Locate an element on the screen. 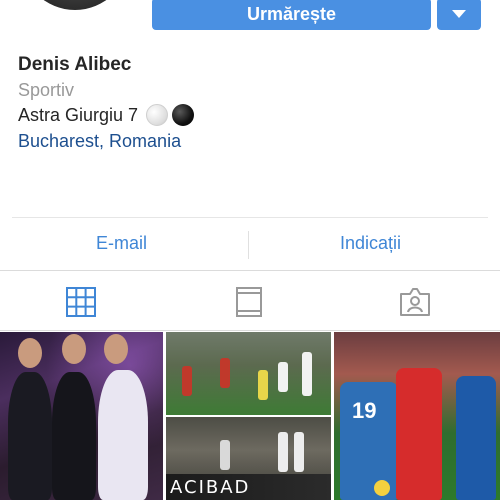 The height and width of the screenshot is (500, 500). tab-feed is located at coordinates (249, 302).